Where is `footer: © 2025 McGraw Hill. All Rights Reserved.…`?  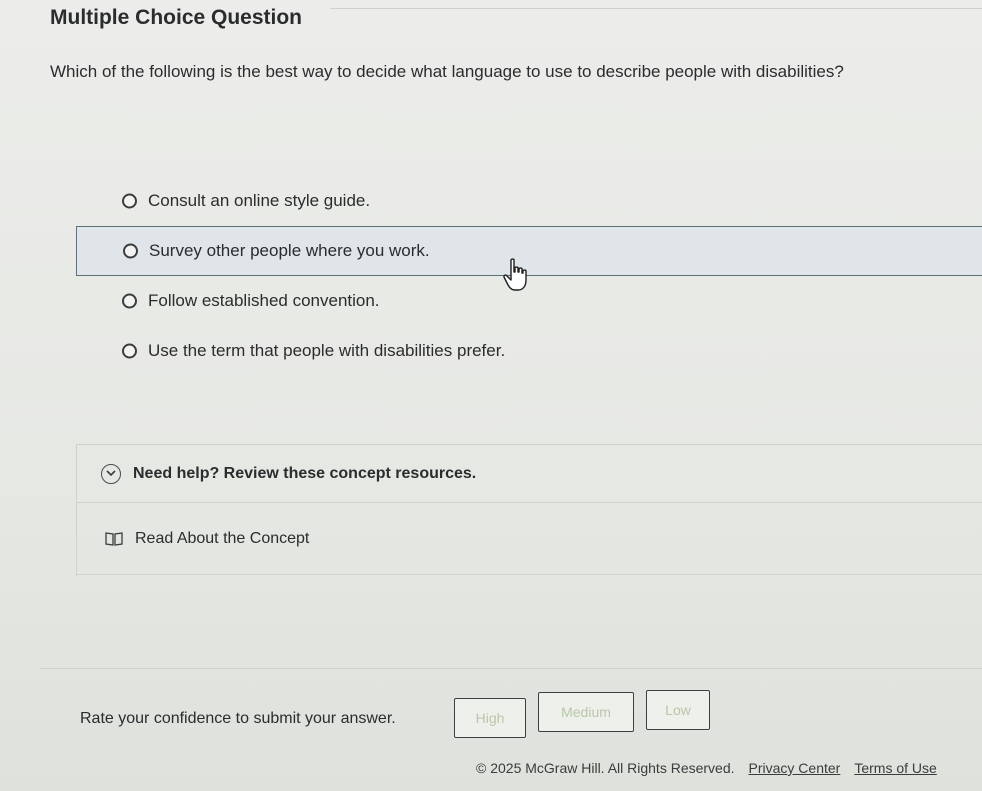 footer: © 2025 McGraw Hill. All Rights Reserved.… is located at coordinates (706, 768).